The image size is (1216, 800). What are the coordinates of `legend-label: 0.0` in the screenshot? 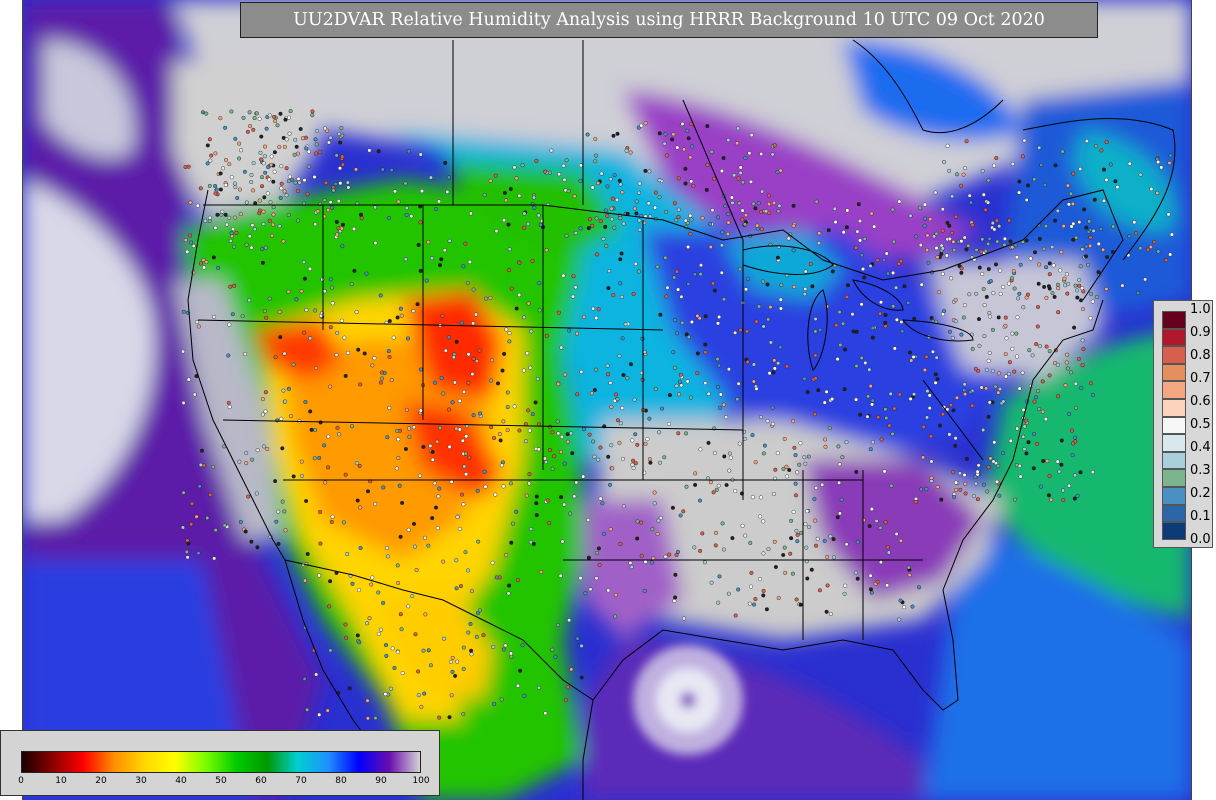 It's located at (1200, 539).